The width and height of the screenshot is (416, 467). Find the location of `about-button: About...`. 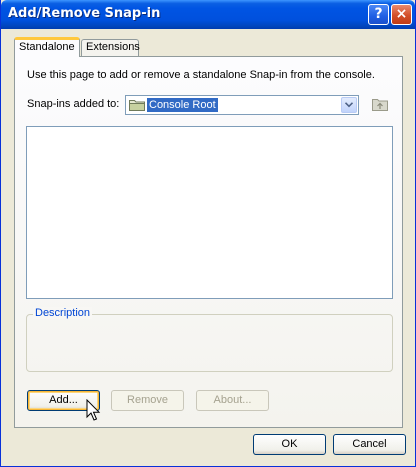

about-button: About... is located at coordinates (232, 400).